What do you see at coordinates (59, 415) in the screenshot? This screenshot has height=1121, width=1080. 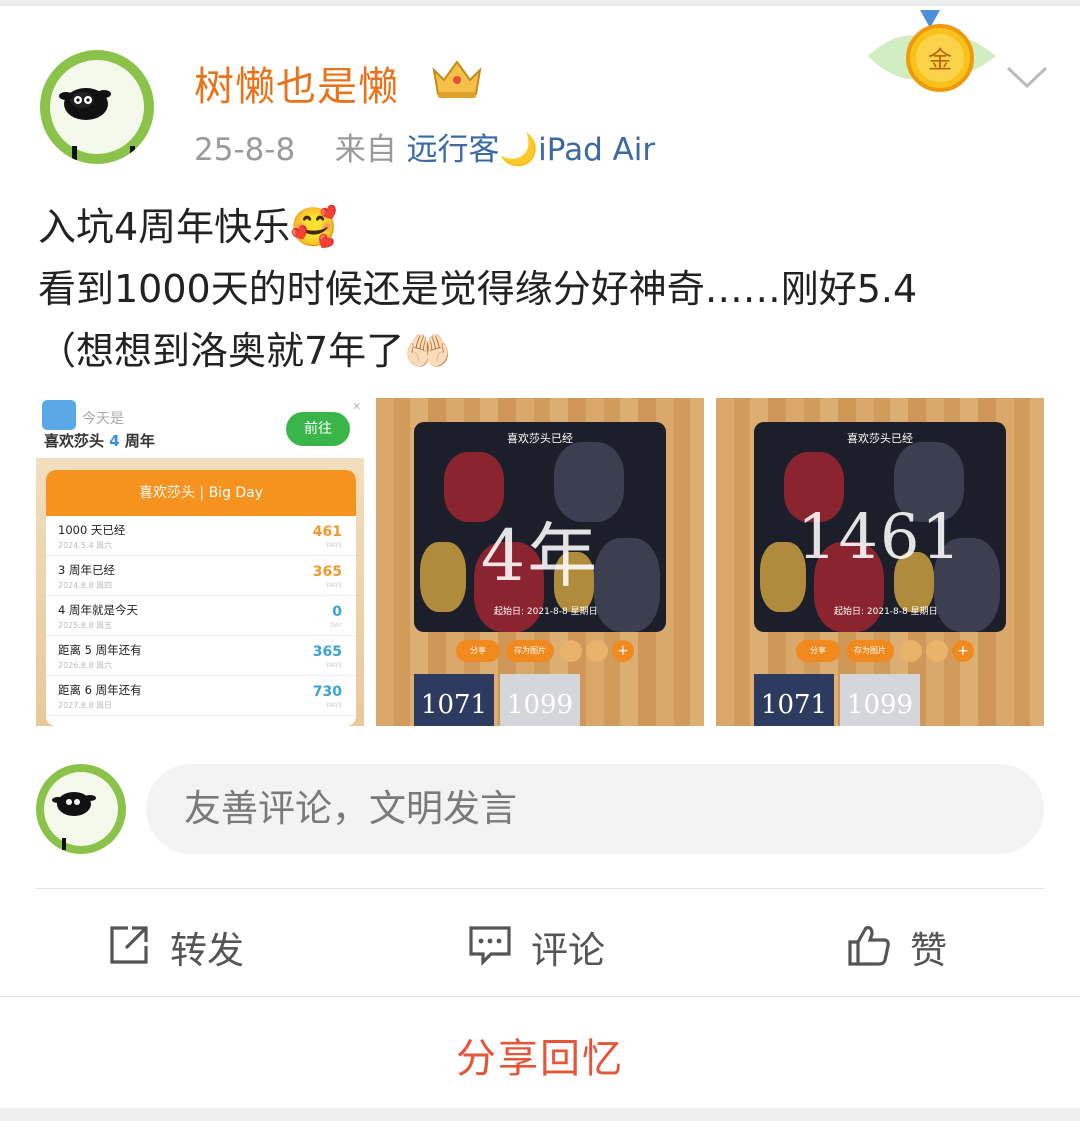 I see `calendar-icon` at bounding box center [59, 415].